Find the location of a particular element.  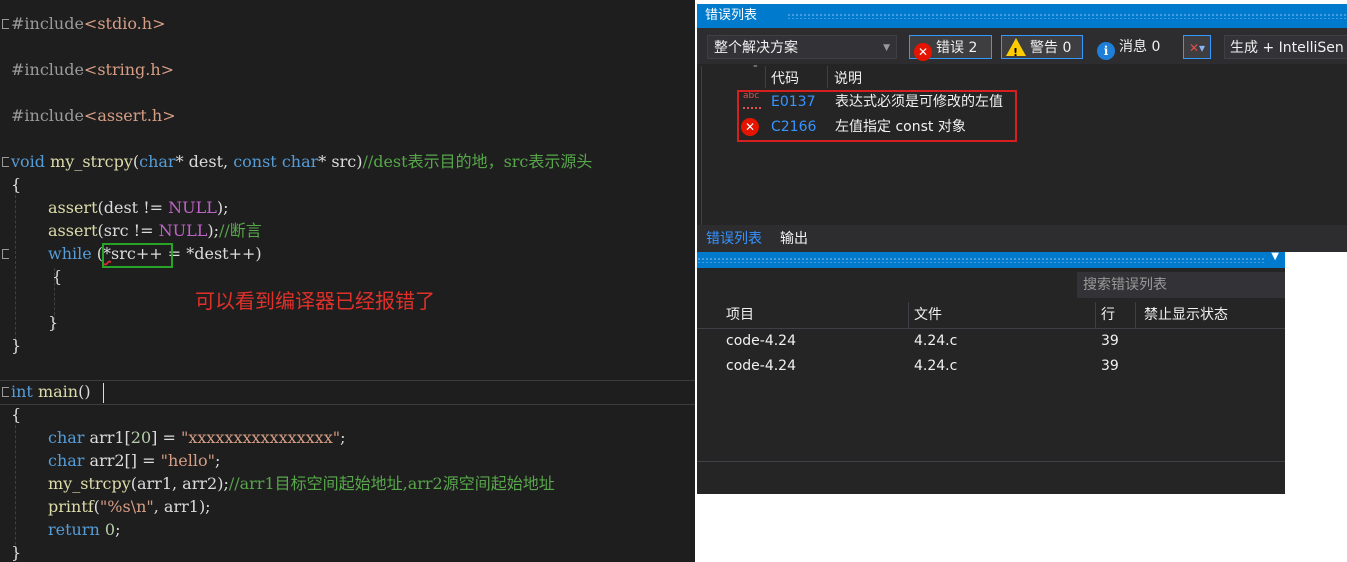

error-icon: ✕ is located at coordinates (923, 52).